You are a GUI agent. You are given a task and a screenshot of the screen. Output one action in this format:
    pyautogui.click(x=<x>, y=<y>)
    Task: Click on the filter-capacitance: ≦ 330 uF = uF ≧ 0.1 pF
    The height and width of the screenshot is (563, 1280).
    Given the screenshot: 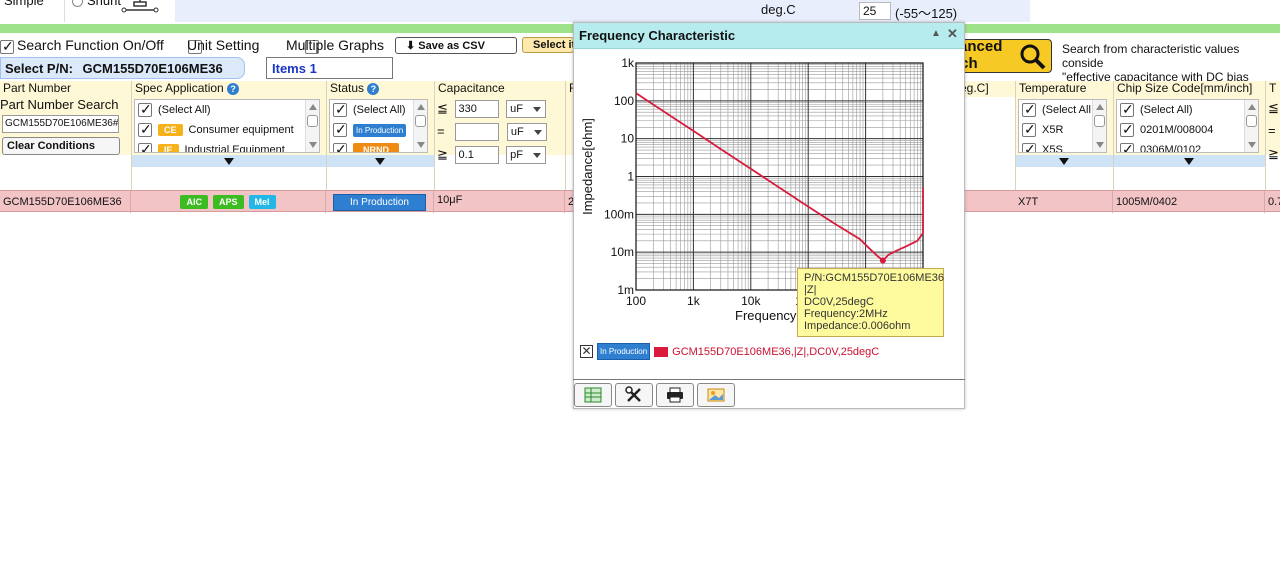 What is the action you would take?
    pyautogui.click(x=504, y=130)
    